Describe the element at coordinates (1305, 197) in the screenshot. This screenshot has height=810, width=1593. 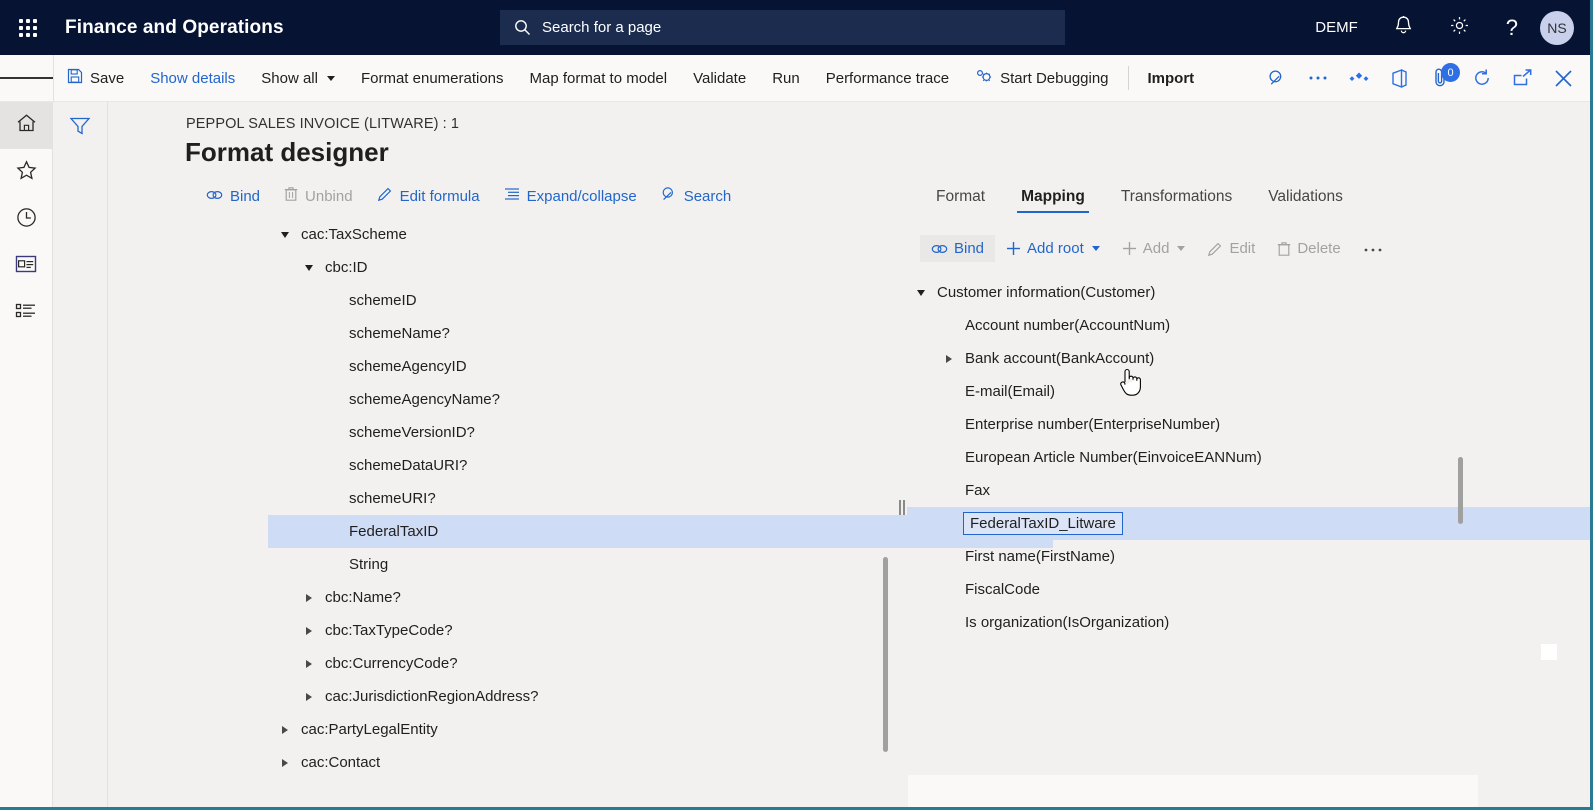
I see `tab-validations: Validations` at that location.